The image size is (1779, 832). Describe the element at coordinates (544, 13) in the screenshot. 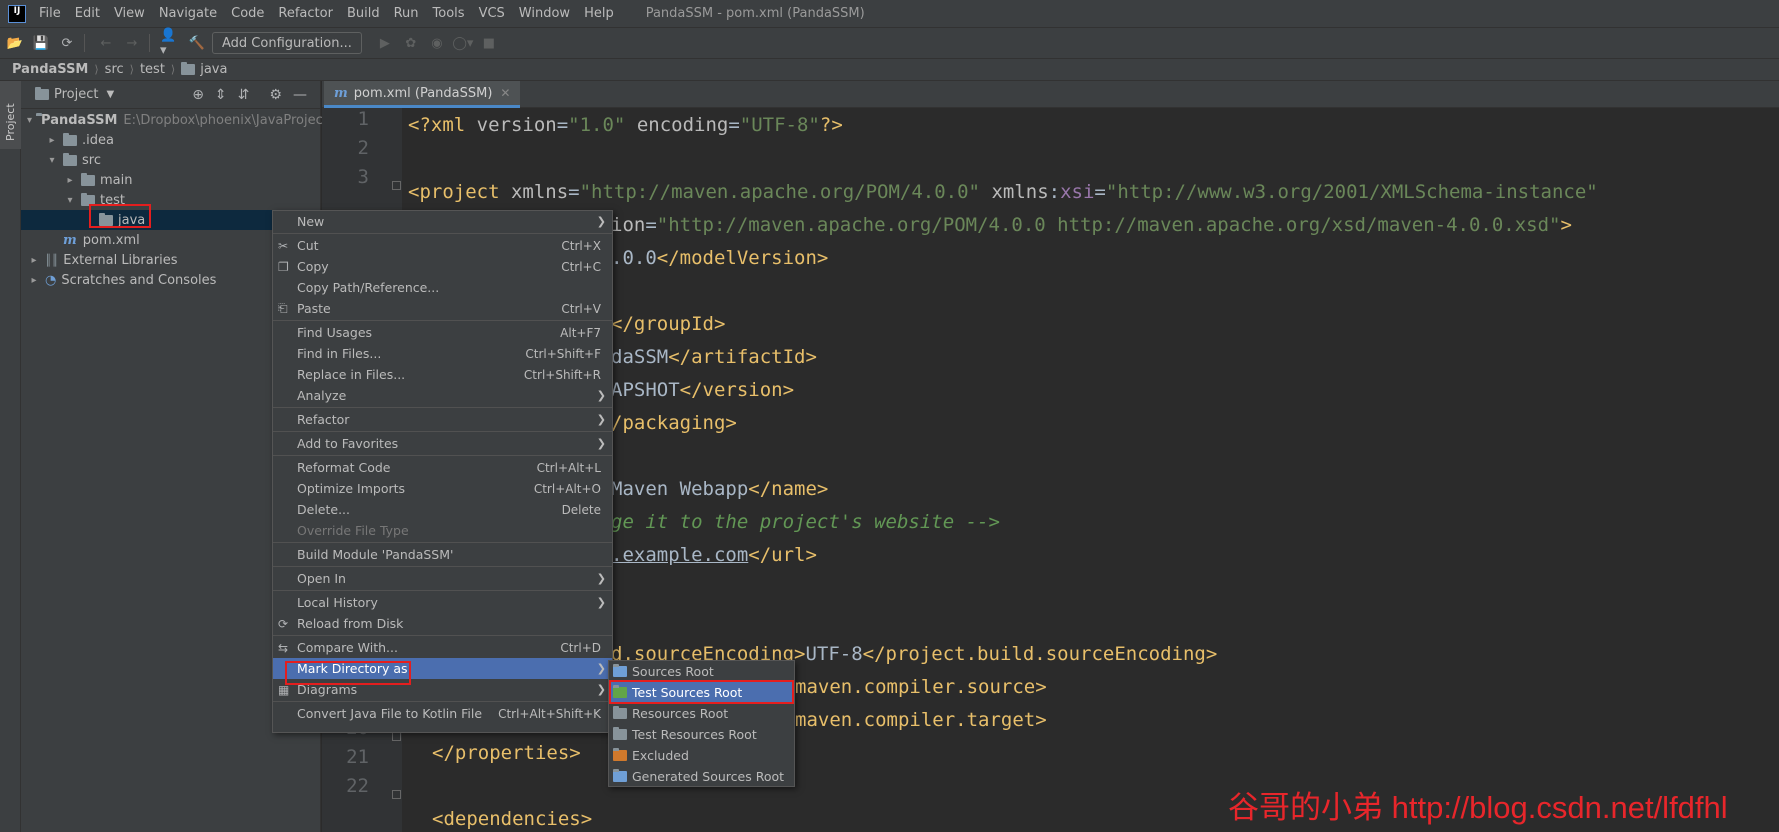

I see `menu-window: Window` at that location.